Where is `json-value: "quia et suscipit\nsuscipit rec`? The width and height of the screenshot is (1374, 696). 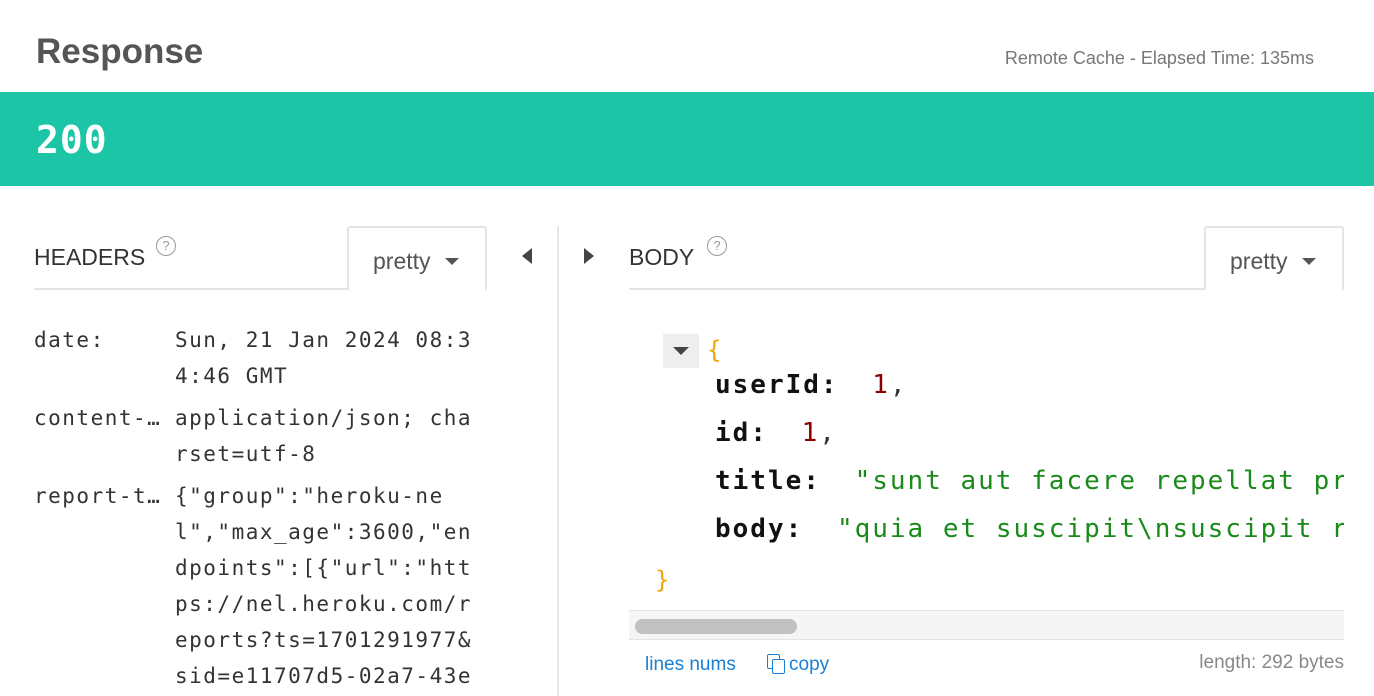
json-value: "quia et suscipit\nsuscipit rec is located at coordinates (1090, 529).